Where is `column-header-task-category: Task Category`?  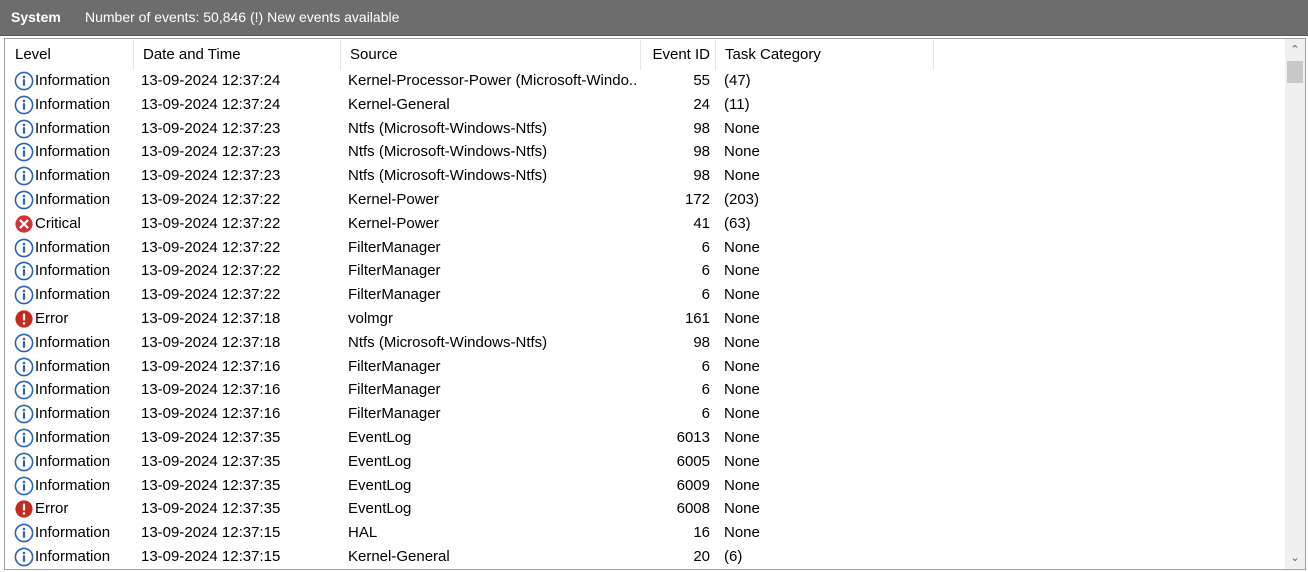 column-header-task-category: Task Category is located at coordinates (825, 55).